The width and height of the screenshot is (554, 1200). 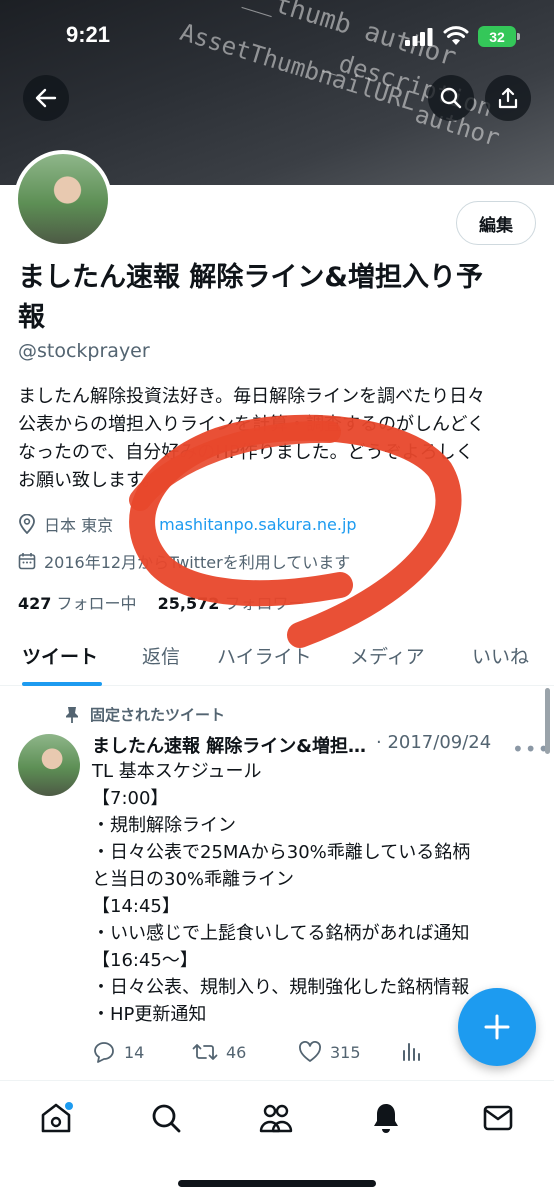 I want to click on edit-profile-button: 編集, so click(x=496, y=223).